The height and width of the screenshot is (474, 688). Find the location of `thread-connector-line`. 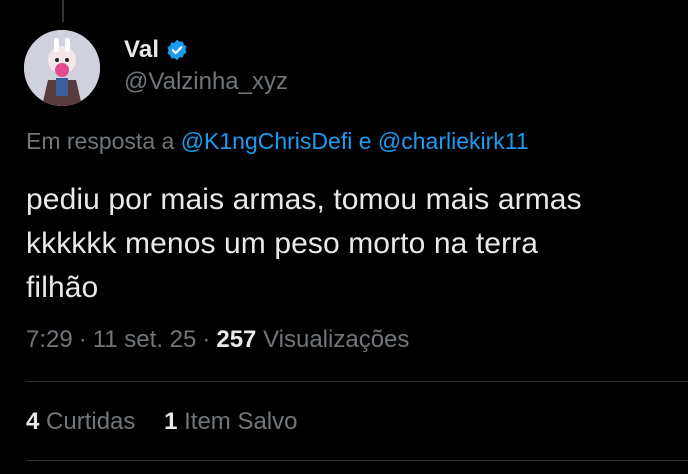

thread-connector-line is located at coordinates (63, 11).